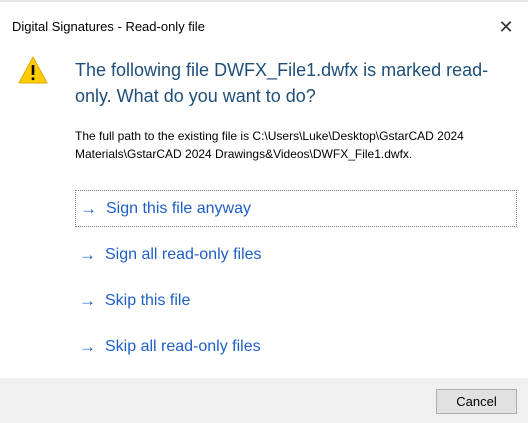 Image resolution: width=528 pixels, height=423 pixels. I want to click on option-label: Skip all read-only files, so click(183, 346).